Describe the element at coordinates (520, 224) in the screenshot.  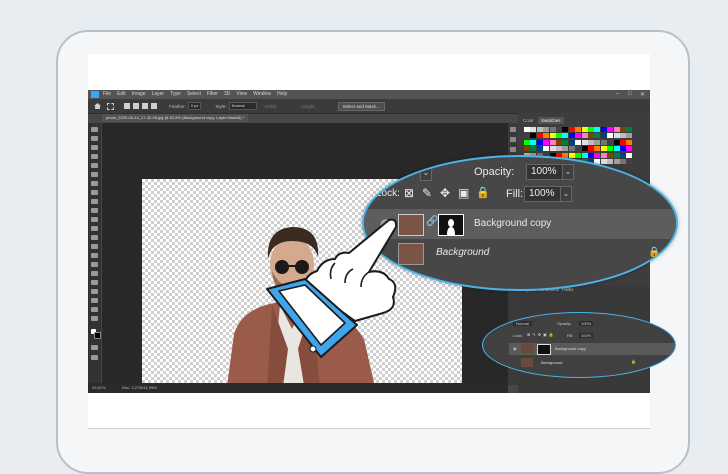
I see `layer-row-background-copy: ◉ 🔗 Background copy` at that location.